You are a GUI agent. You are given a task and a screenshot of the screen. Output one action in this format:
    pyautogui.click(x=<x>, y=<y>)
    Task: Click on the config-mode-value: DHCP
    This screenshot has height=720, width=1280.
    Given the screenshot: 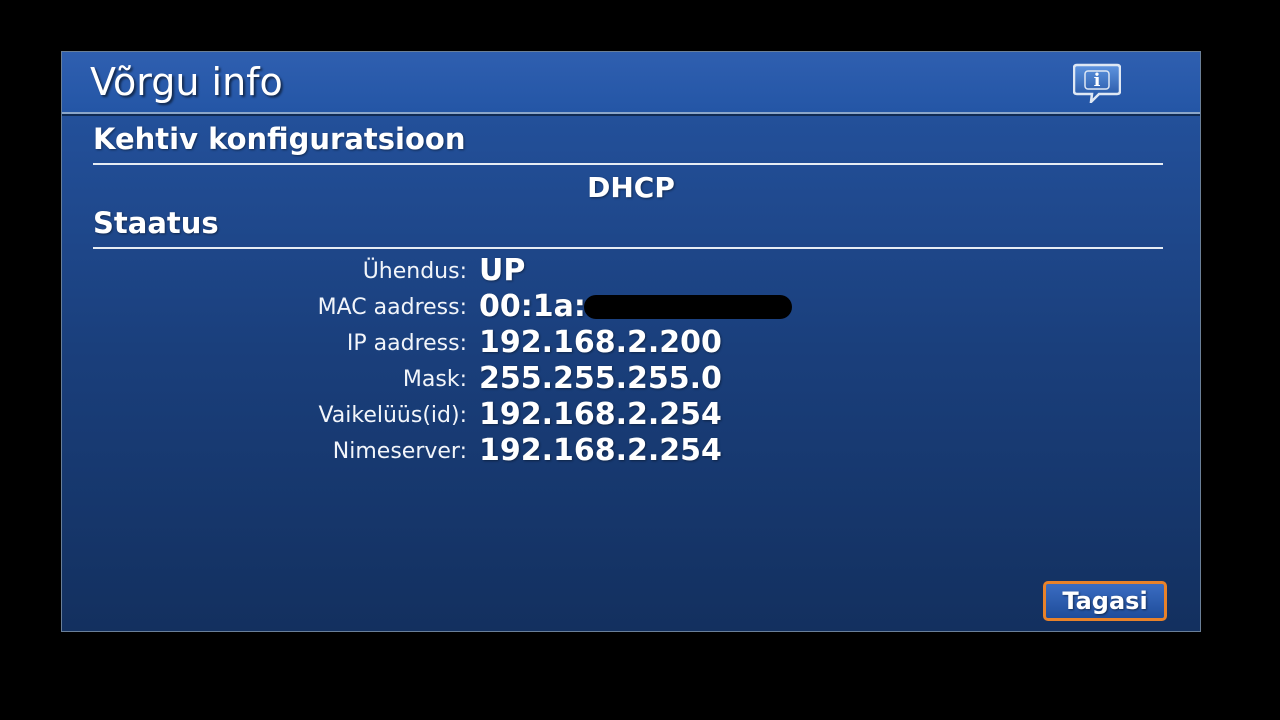 What is the action you would take?
    pyautogui.click(x=631, y=187)
    